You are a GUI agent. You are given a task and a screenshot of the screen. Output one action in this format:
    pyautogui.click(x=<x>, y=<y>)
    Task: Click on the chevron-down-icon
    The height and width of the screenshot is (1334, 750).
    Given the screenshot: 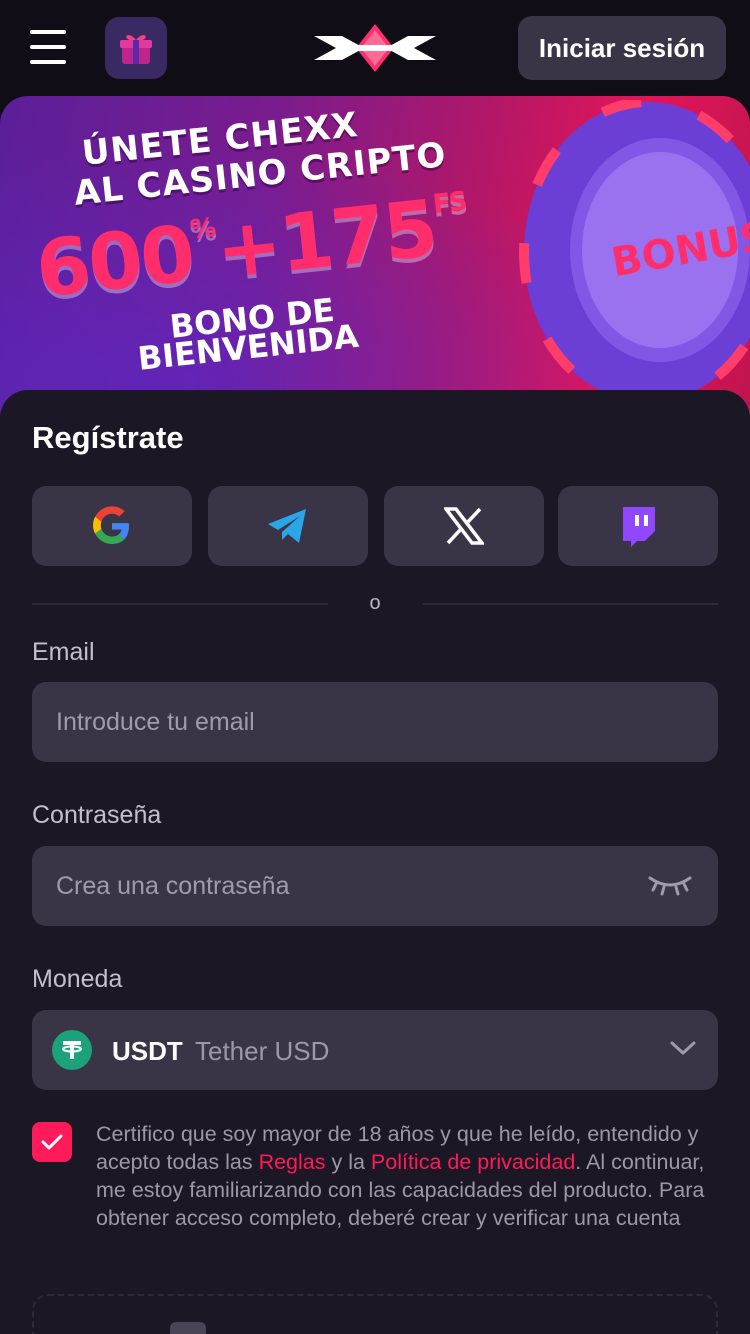 What is the action you would take?
    pyautogui.click(x=683, y=1048)
    